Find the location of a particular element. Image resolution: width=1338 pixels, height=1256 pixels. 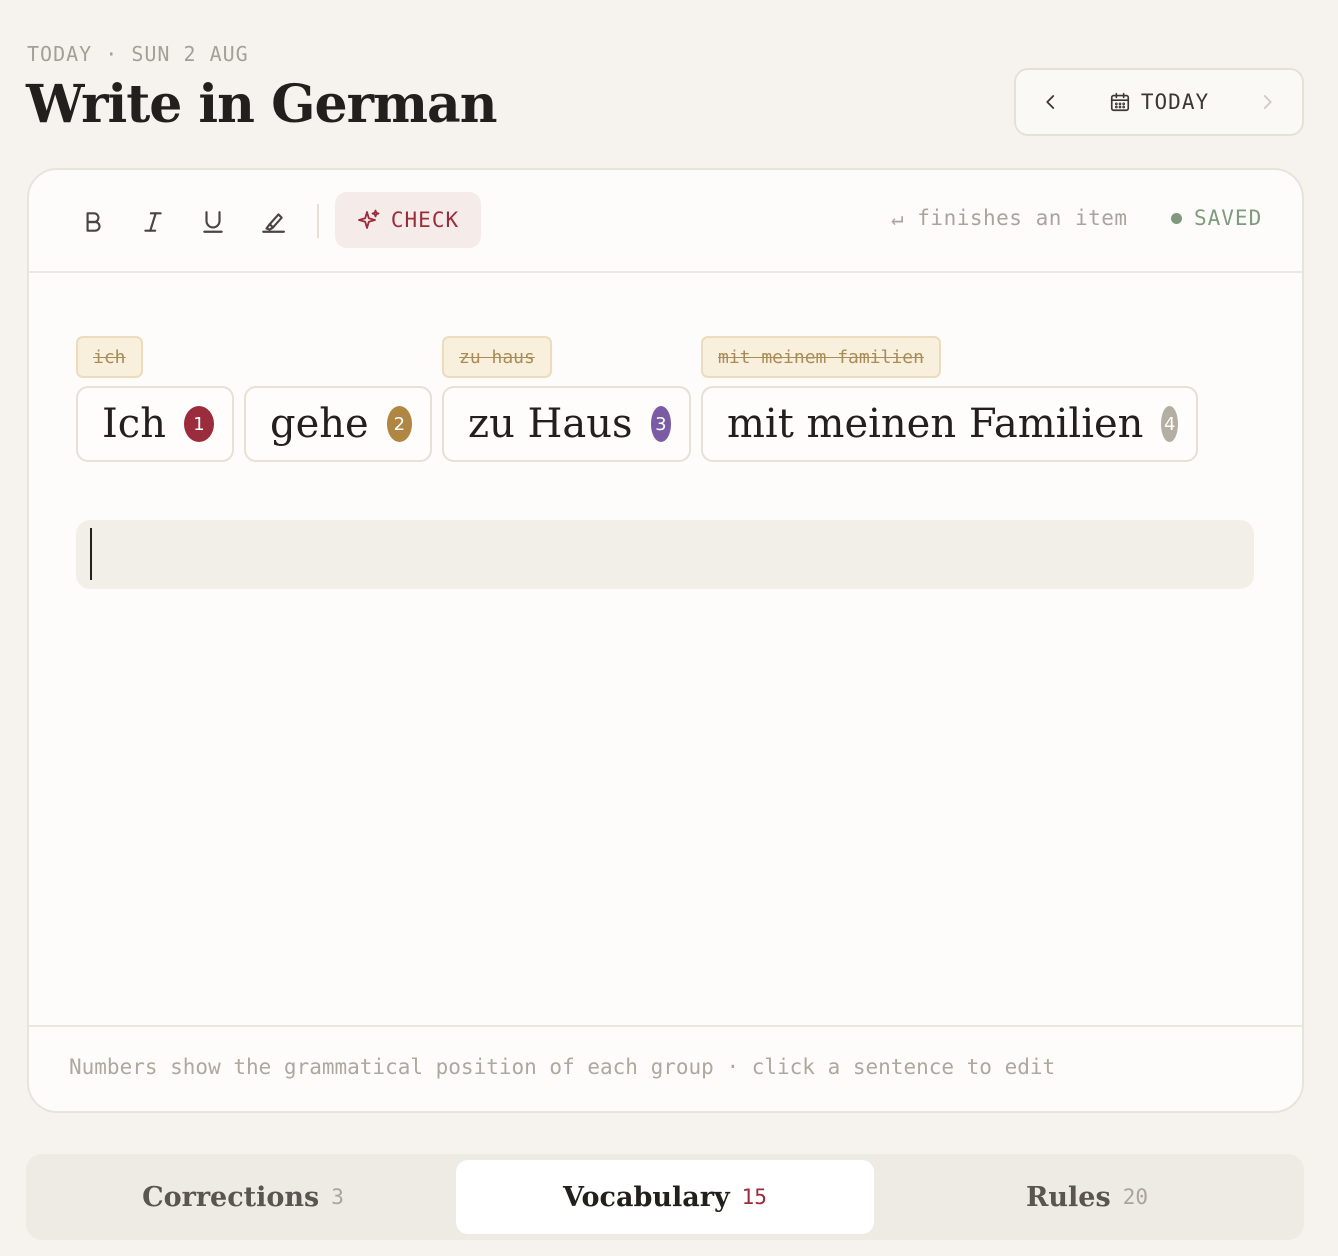

sentence-group: mit meinen Familien 4 is located at coordinates (949, 424).